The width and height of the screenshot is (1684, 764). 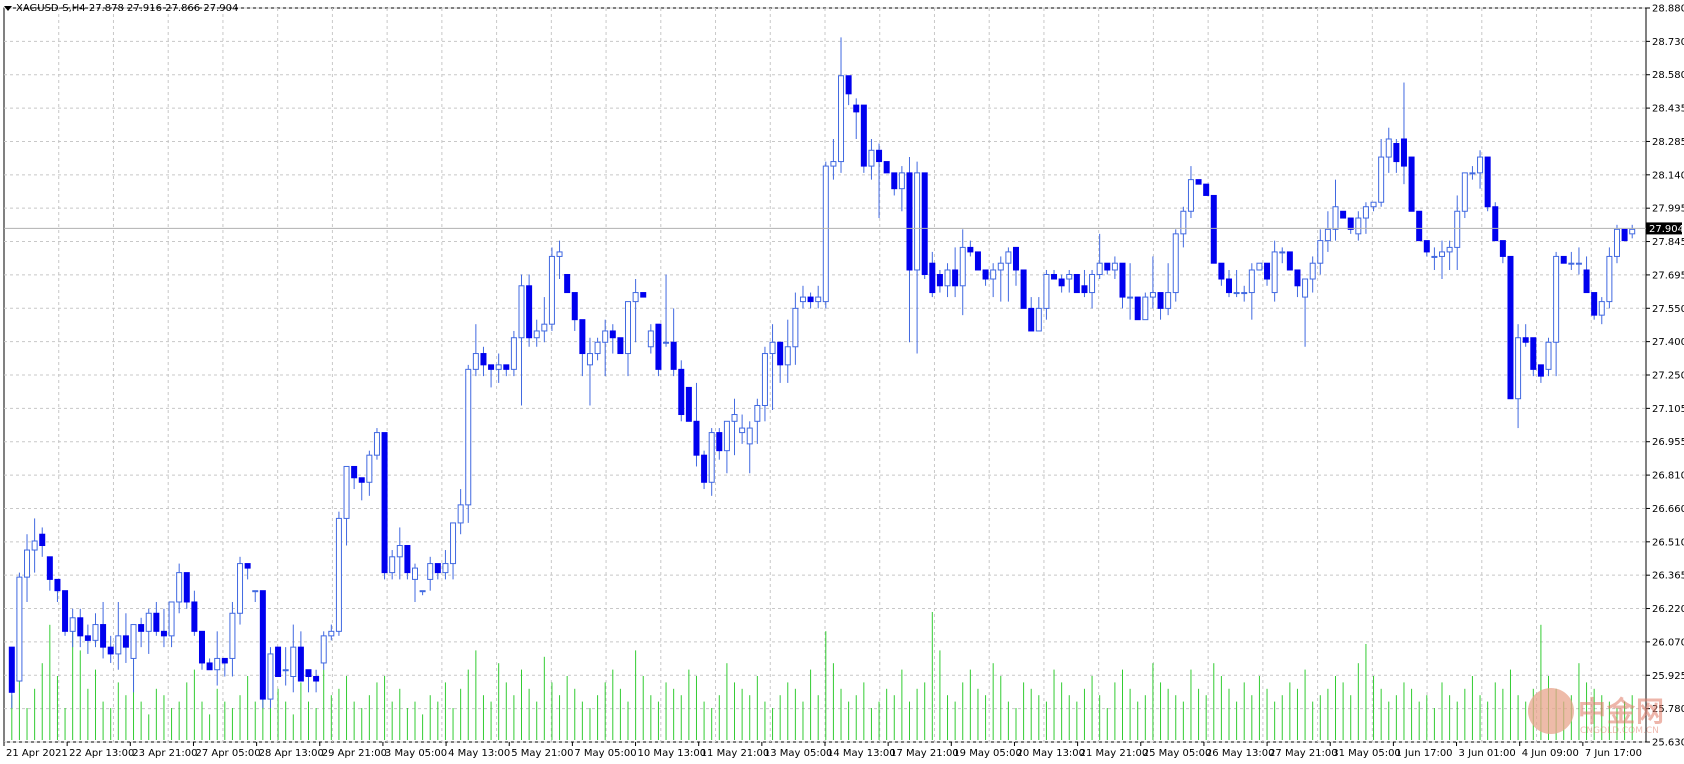 What do you see at coordinates (1487, 753) in the screenshot?
I see `x-tick-label: 3 Jun 01:00` at bounding box center [1487, 753].